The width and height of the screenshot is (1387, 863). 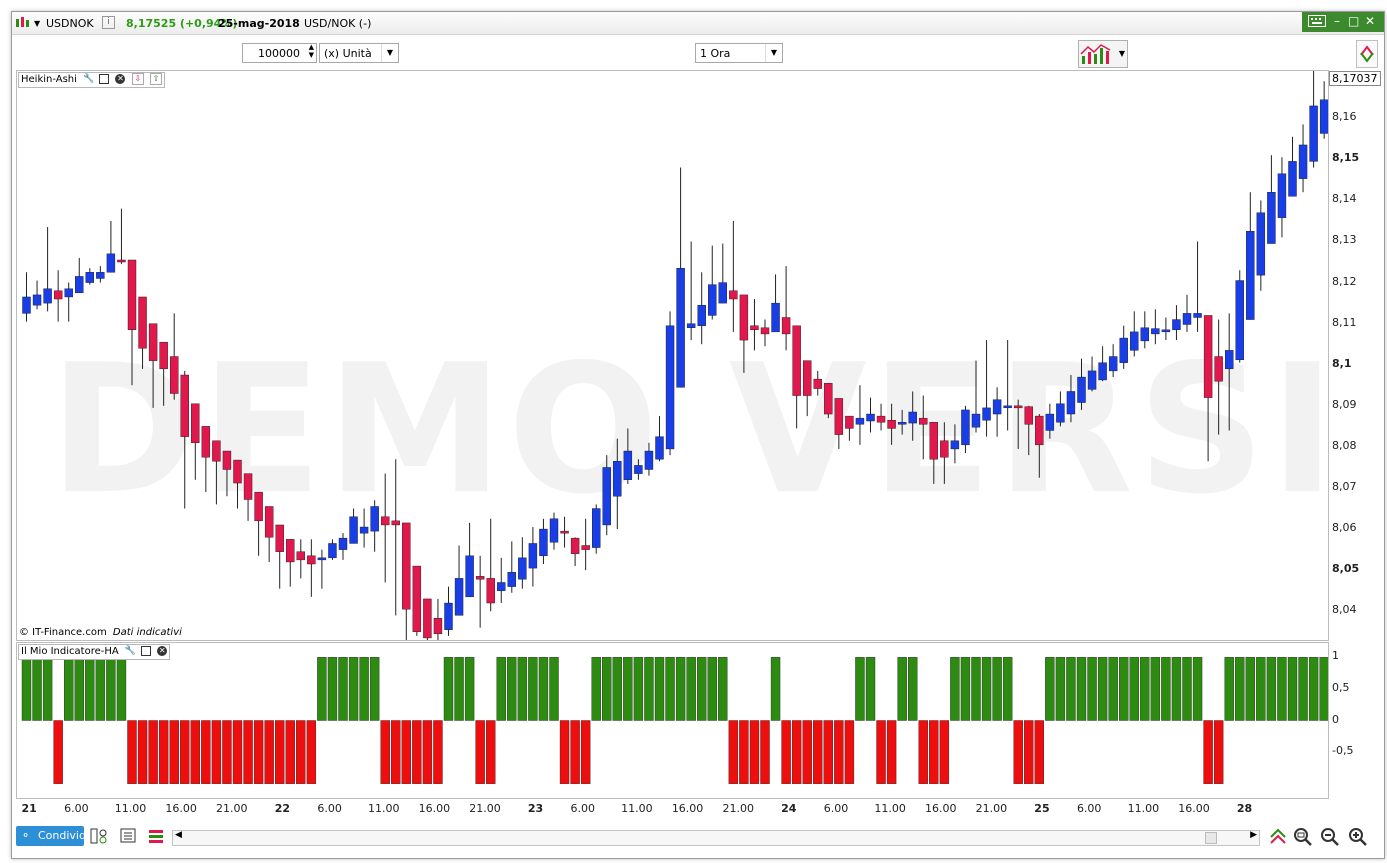 What do you see at coordinates (1335, 719) in the screenshot?
I see `indicator-tick-label: 0` at bounding box center [1335, 719].